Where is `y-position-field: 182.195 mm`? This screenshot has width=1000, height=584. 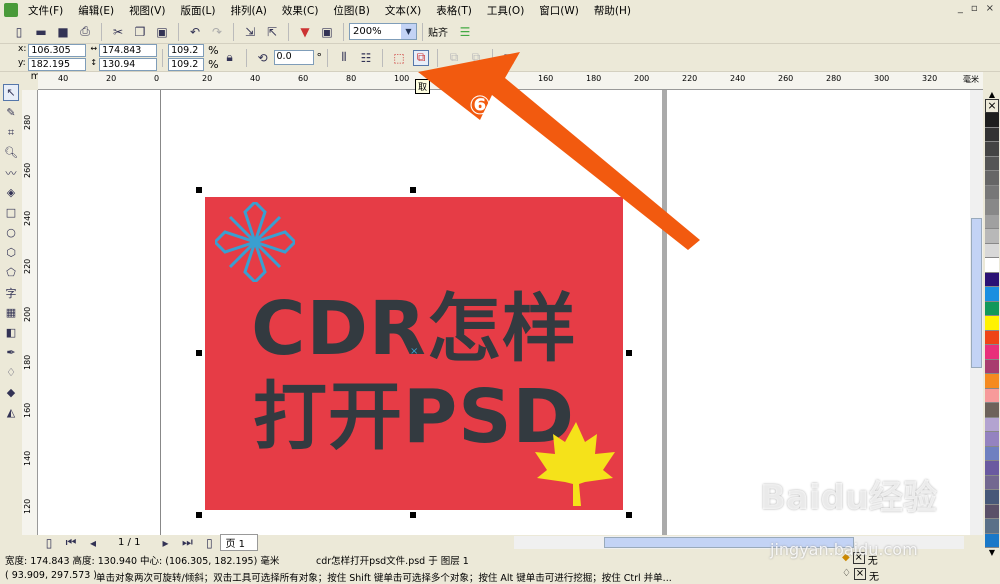 y-position-field: 182.195 mm is located at coordinates (56, 70).